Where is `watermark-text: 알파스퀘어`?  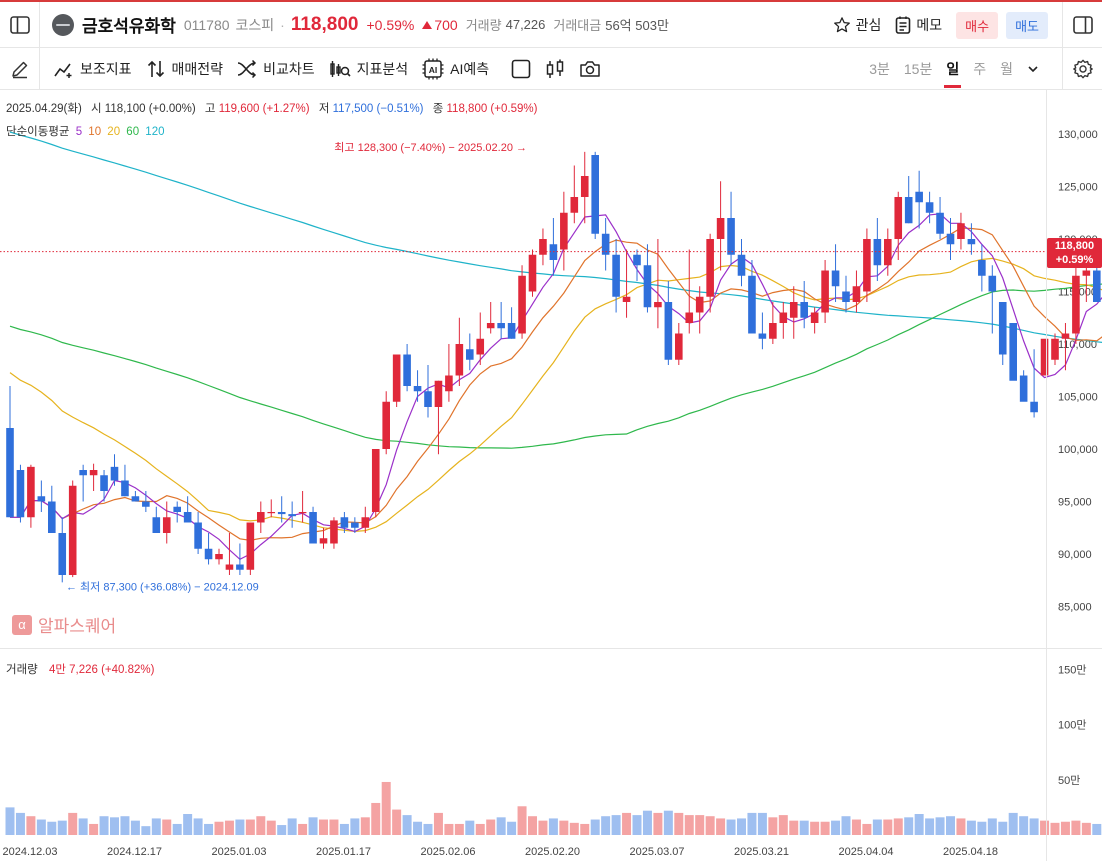
watermark-text: 알파스퀘어 is located at coordinates (77, 626).